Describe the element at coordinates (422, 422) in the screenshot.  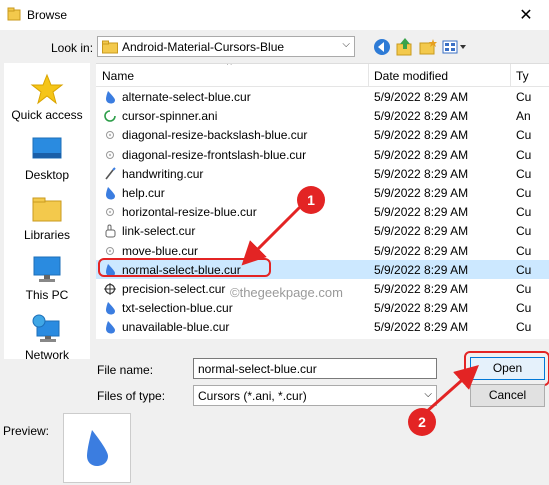
I see `annotation-badge-2: 2` at that location.